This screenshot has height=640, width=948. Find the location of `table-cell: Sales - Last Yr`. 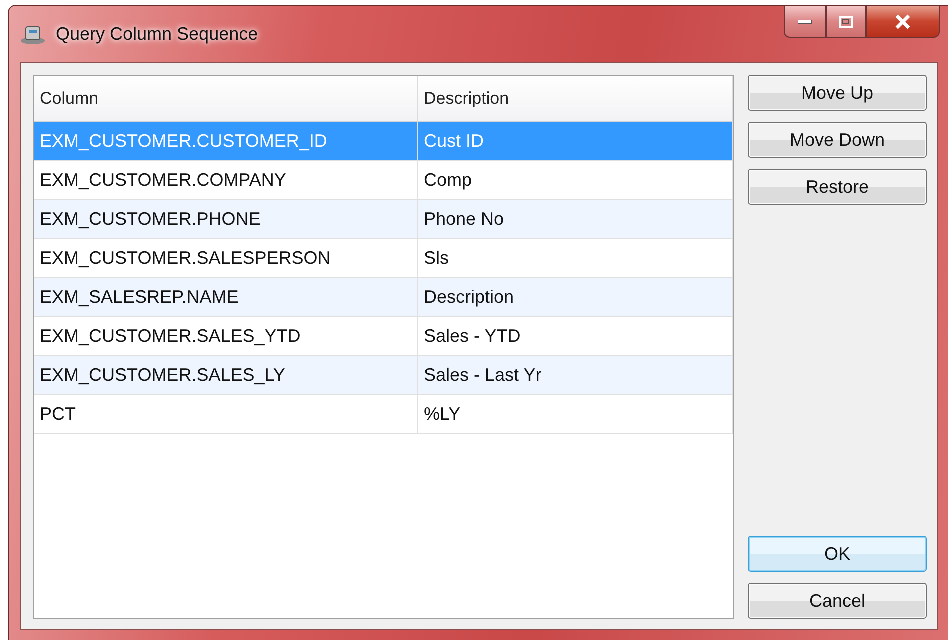

table-cell: Sales - Last Yr is located at coordinates (575, 375).